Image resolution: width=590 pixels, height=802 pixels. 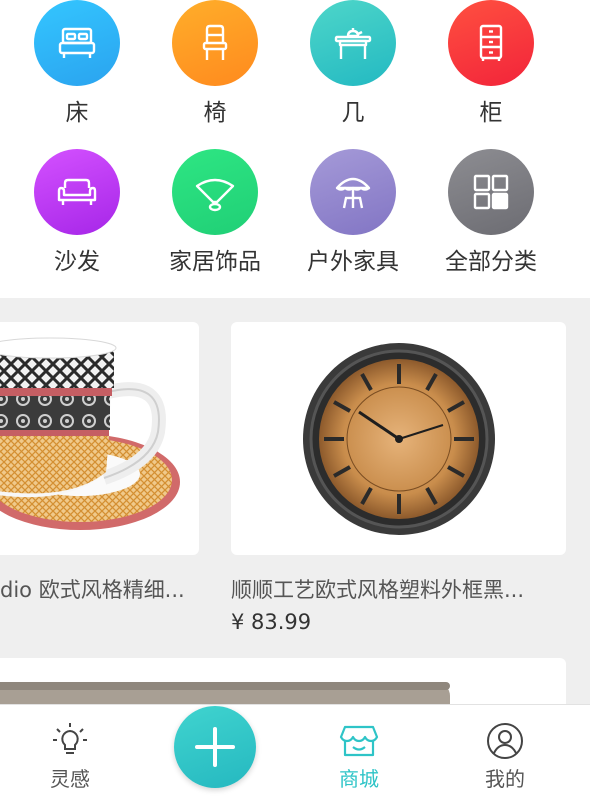 What do you see at coordinates (215, 262) in the screenshot?
I see `category-label: 家居饰品` at bounding box center [215, 262].